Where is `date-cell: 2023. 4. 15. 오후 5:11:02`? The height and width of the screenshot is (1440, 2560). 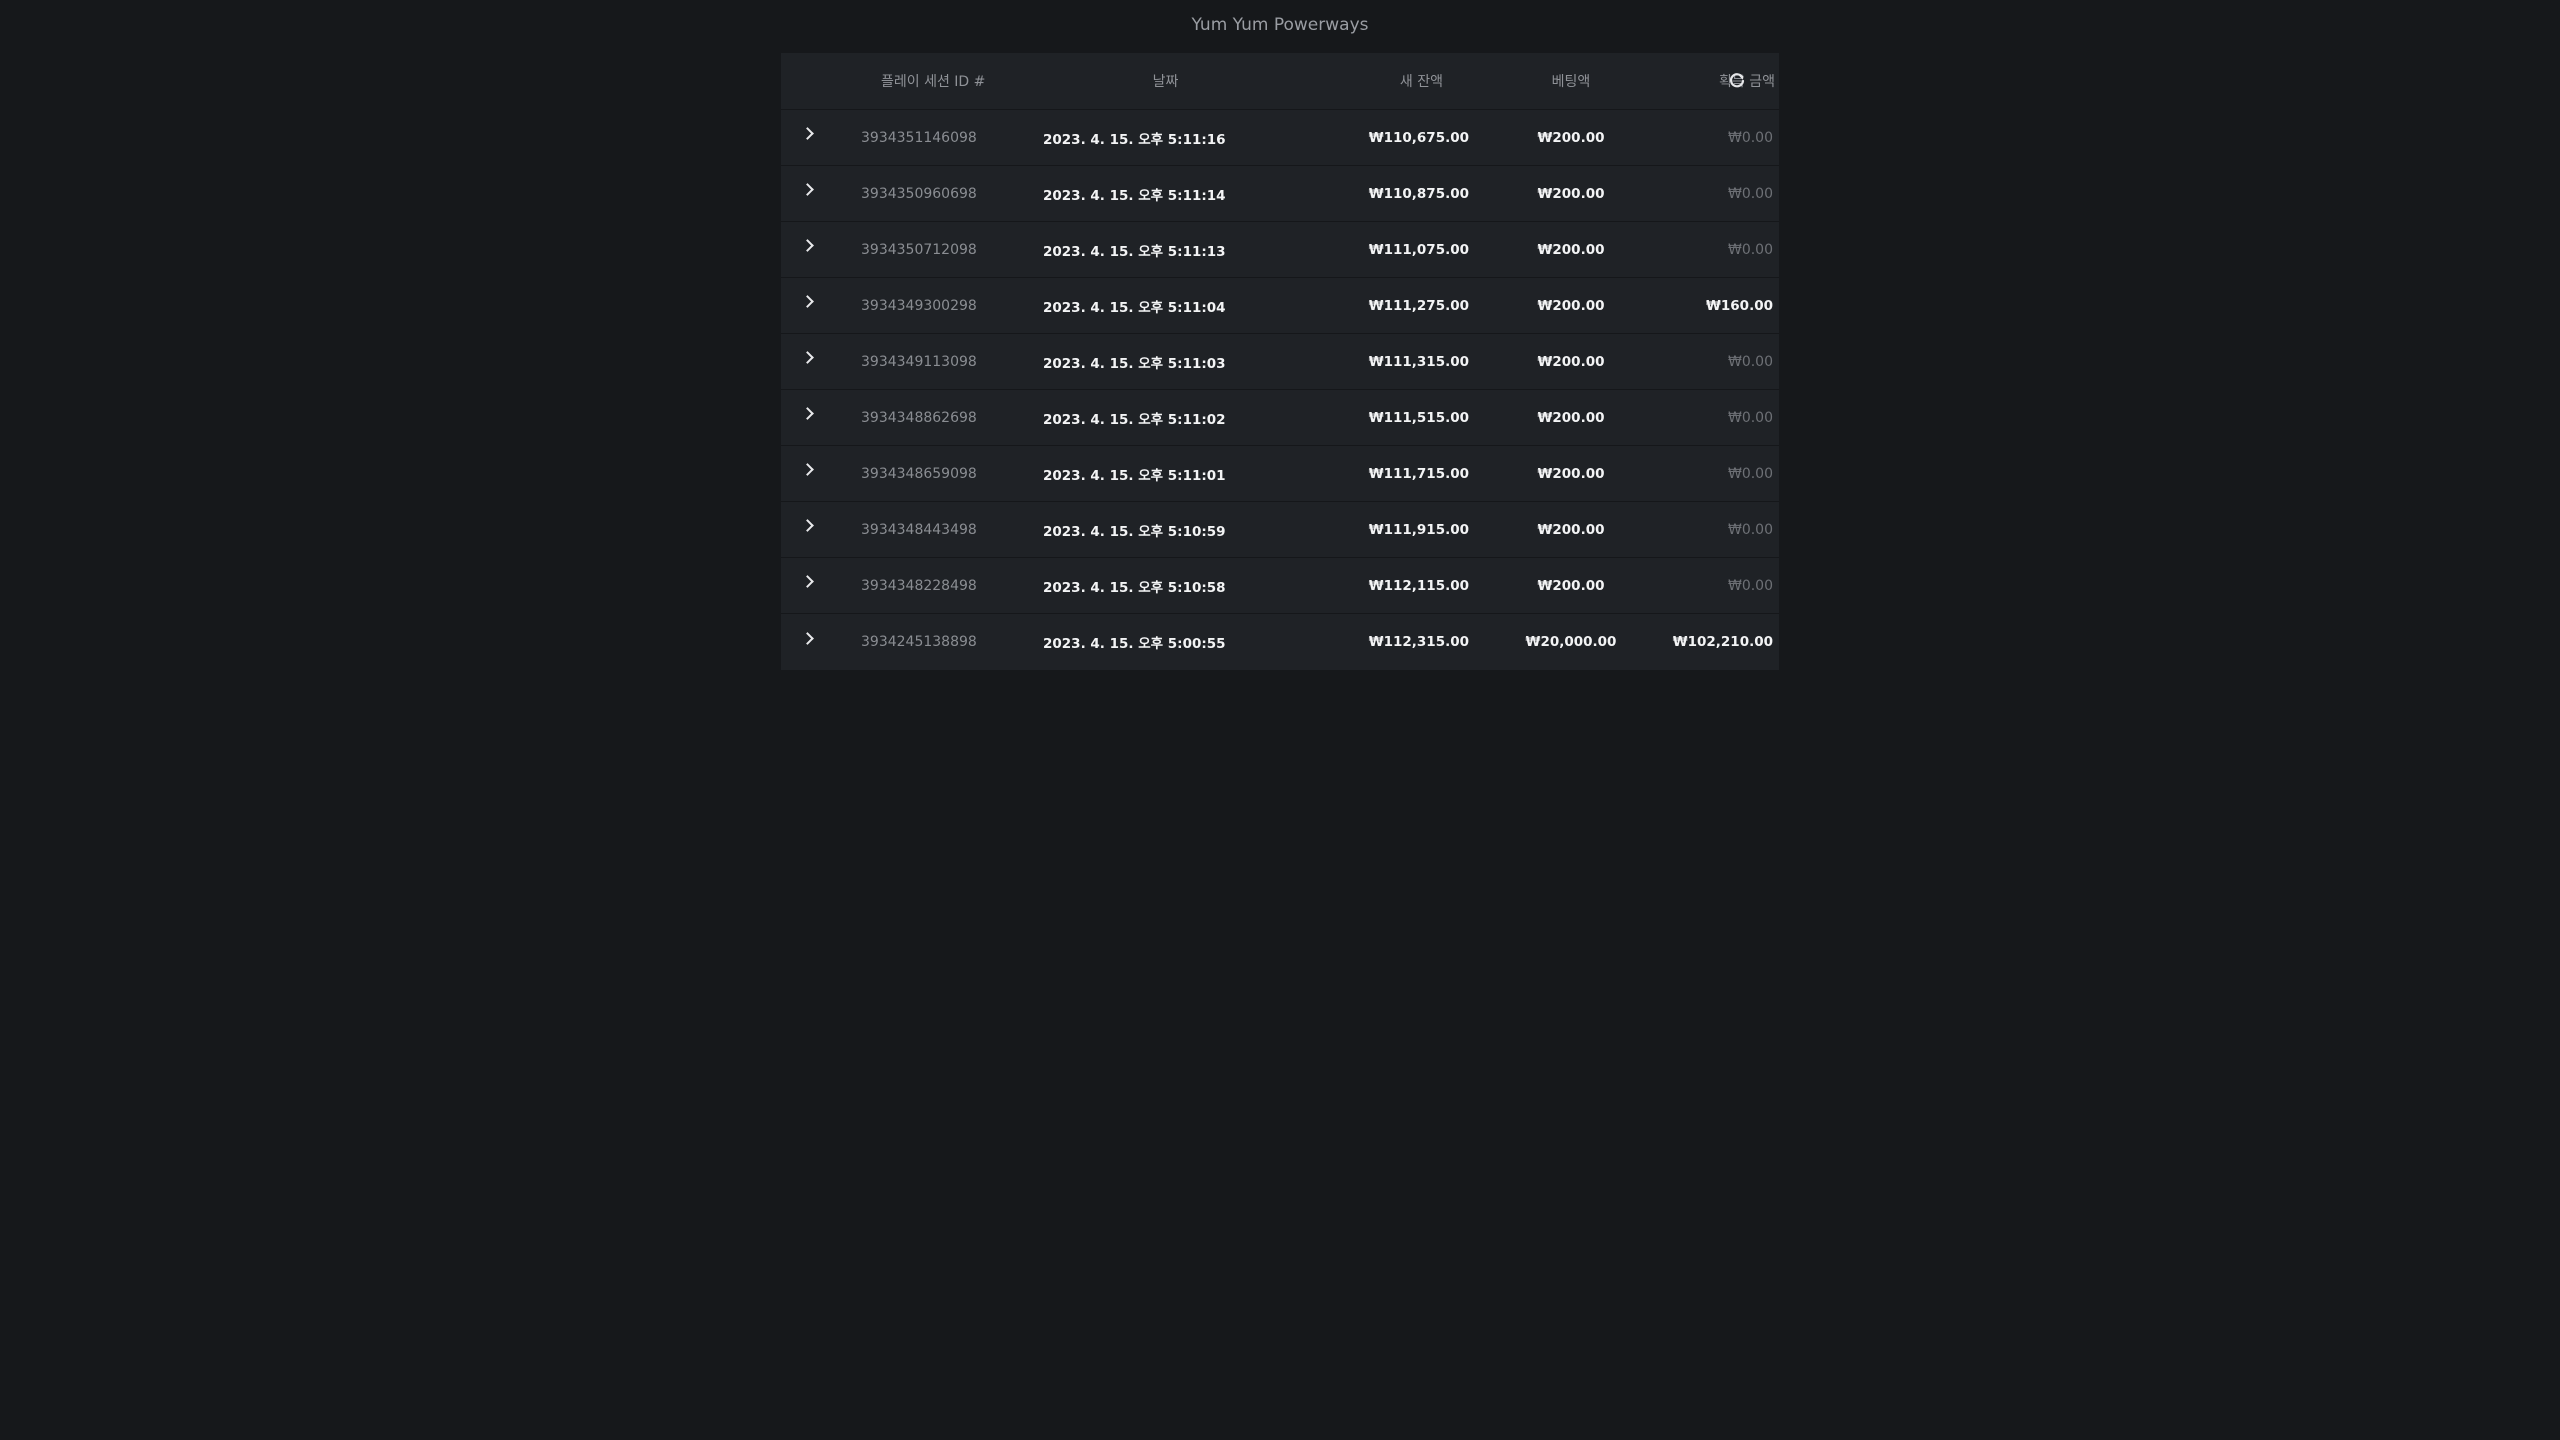
date-cell: 2023. 4. 15. 오후 5:11:02 is located at coordinates (1160, 417).